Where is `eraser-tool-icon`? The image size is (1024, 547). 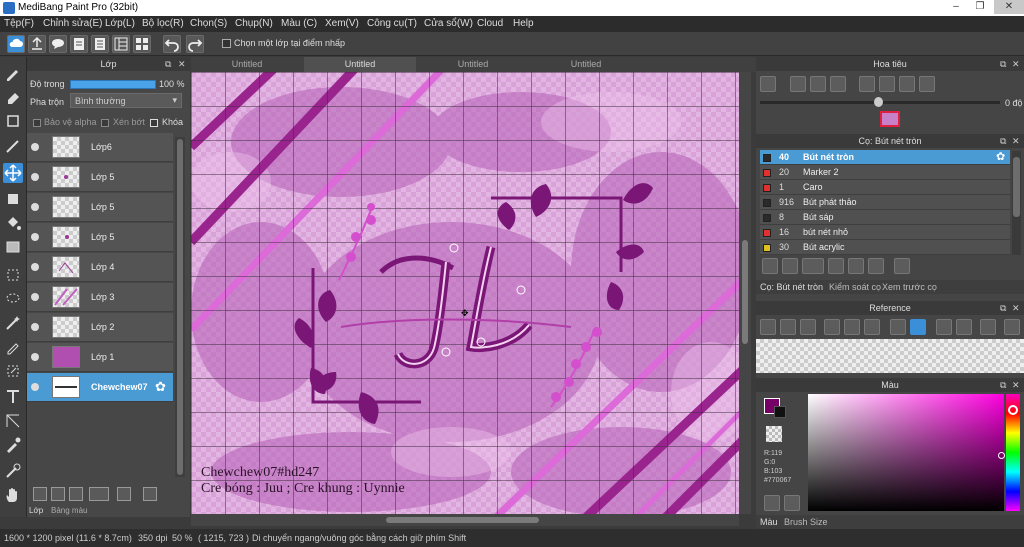 eraser-tool-icon is located at coordinates (13, 97).